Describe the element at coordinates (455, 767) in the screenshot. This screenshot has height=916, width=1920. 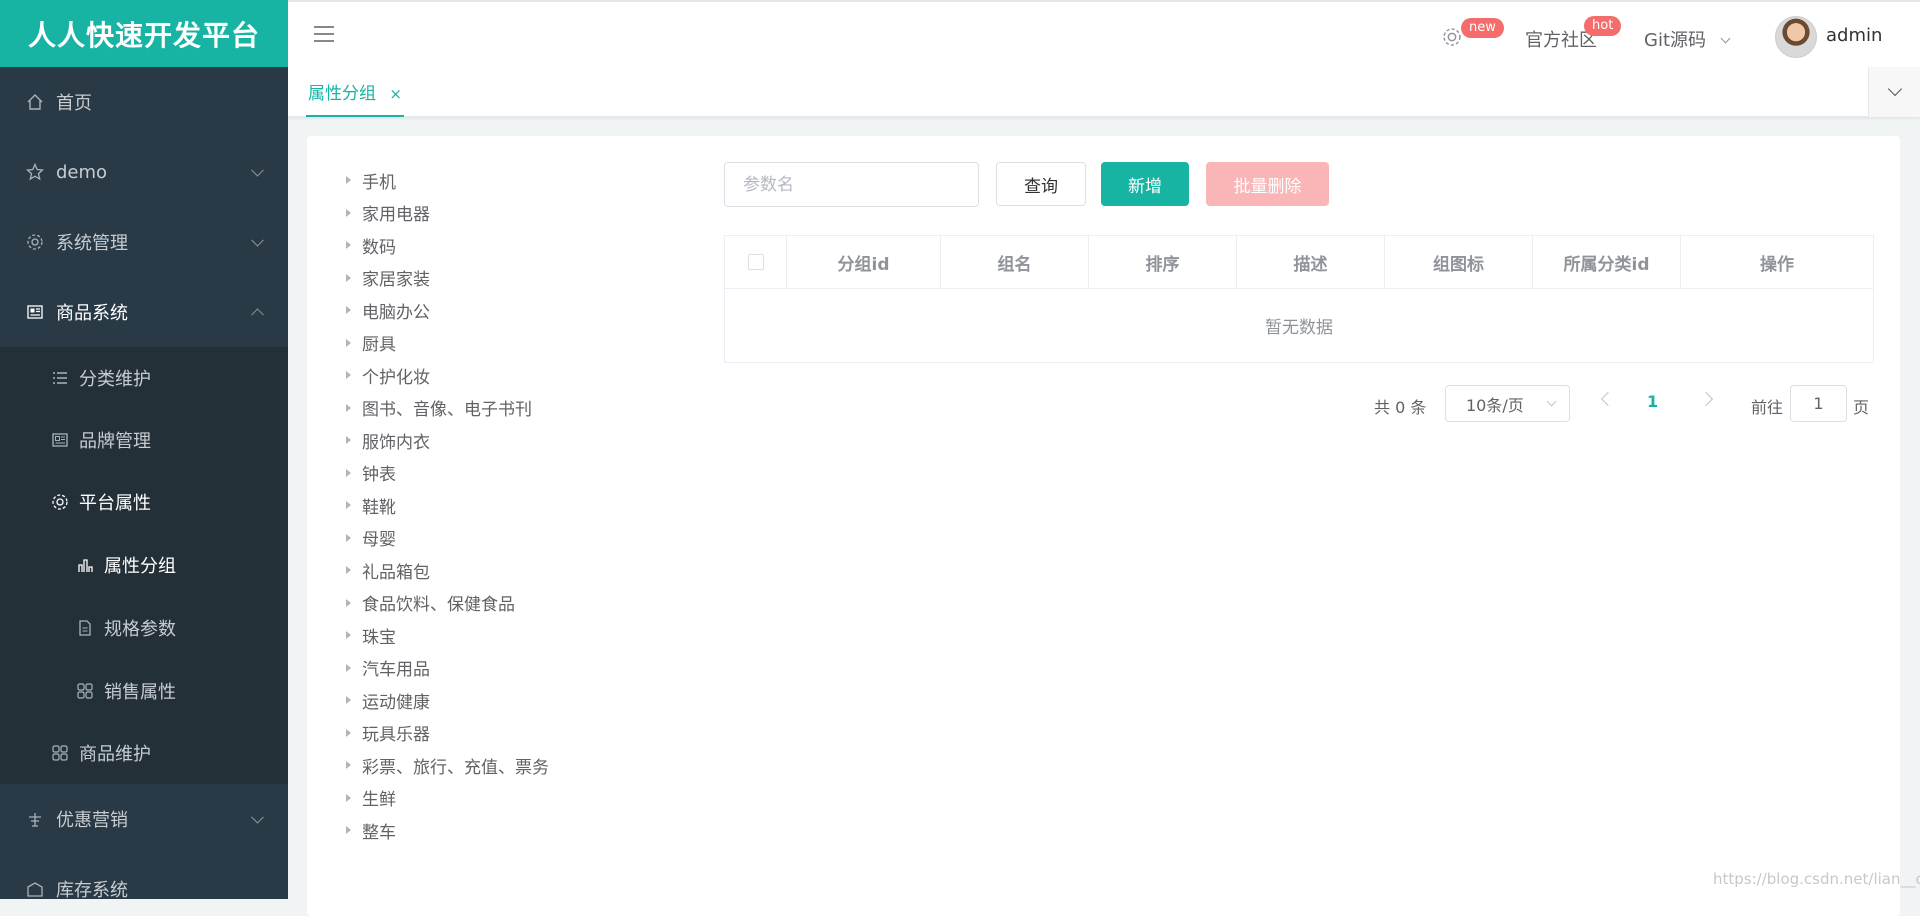
I see `tree-node-label: 彩票、旅行、充值、票务` at that location.